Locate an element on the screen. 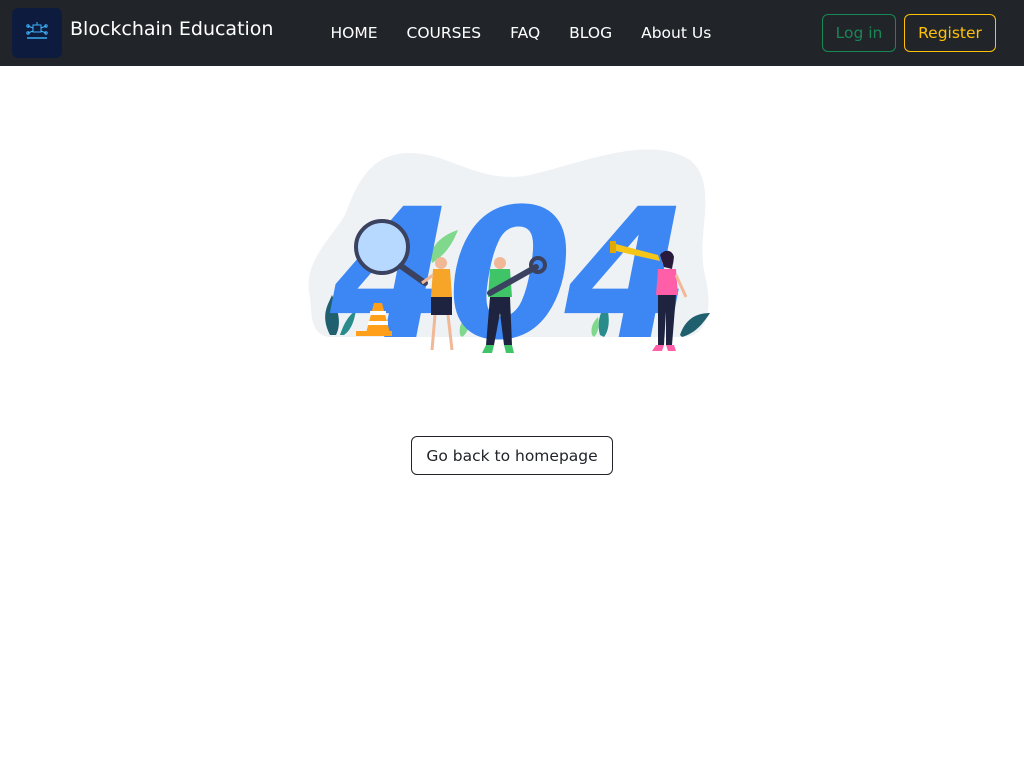 The height and width of the screenshot is (768, 1024). nav-blog: BLOG is located at coordinates (591, 33).